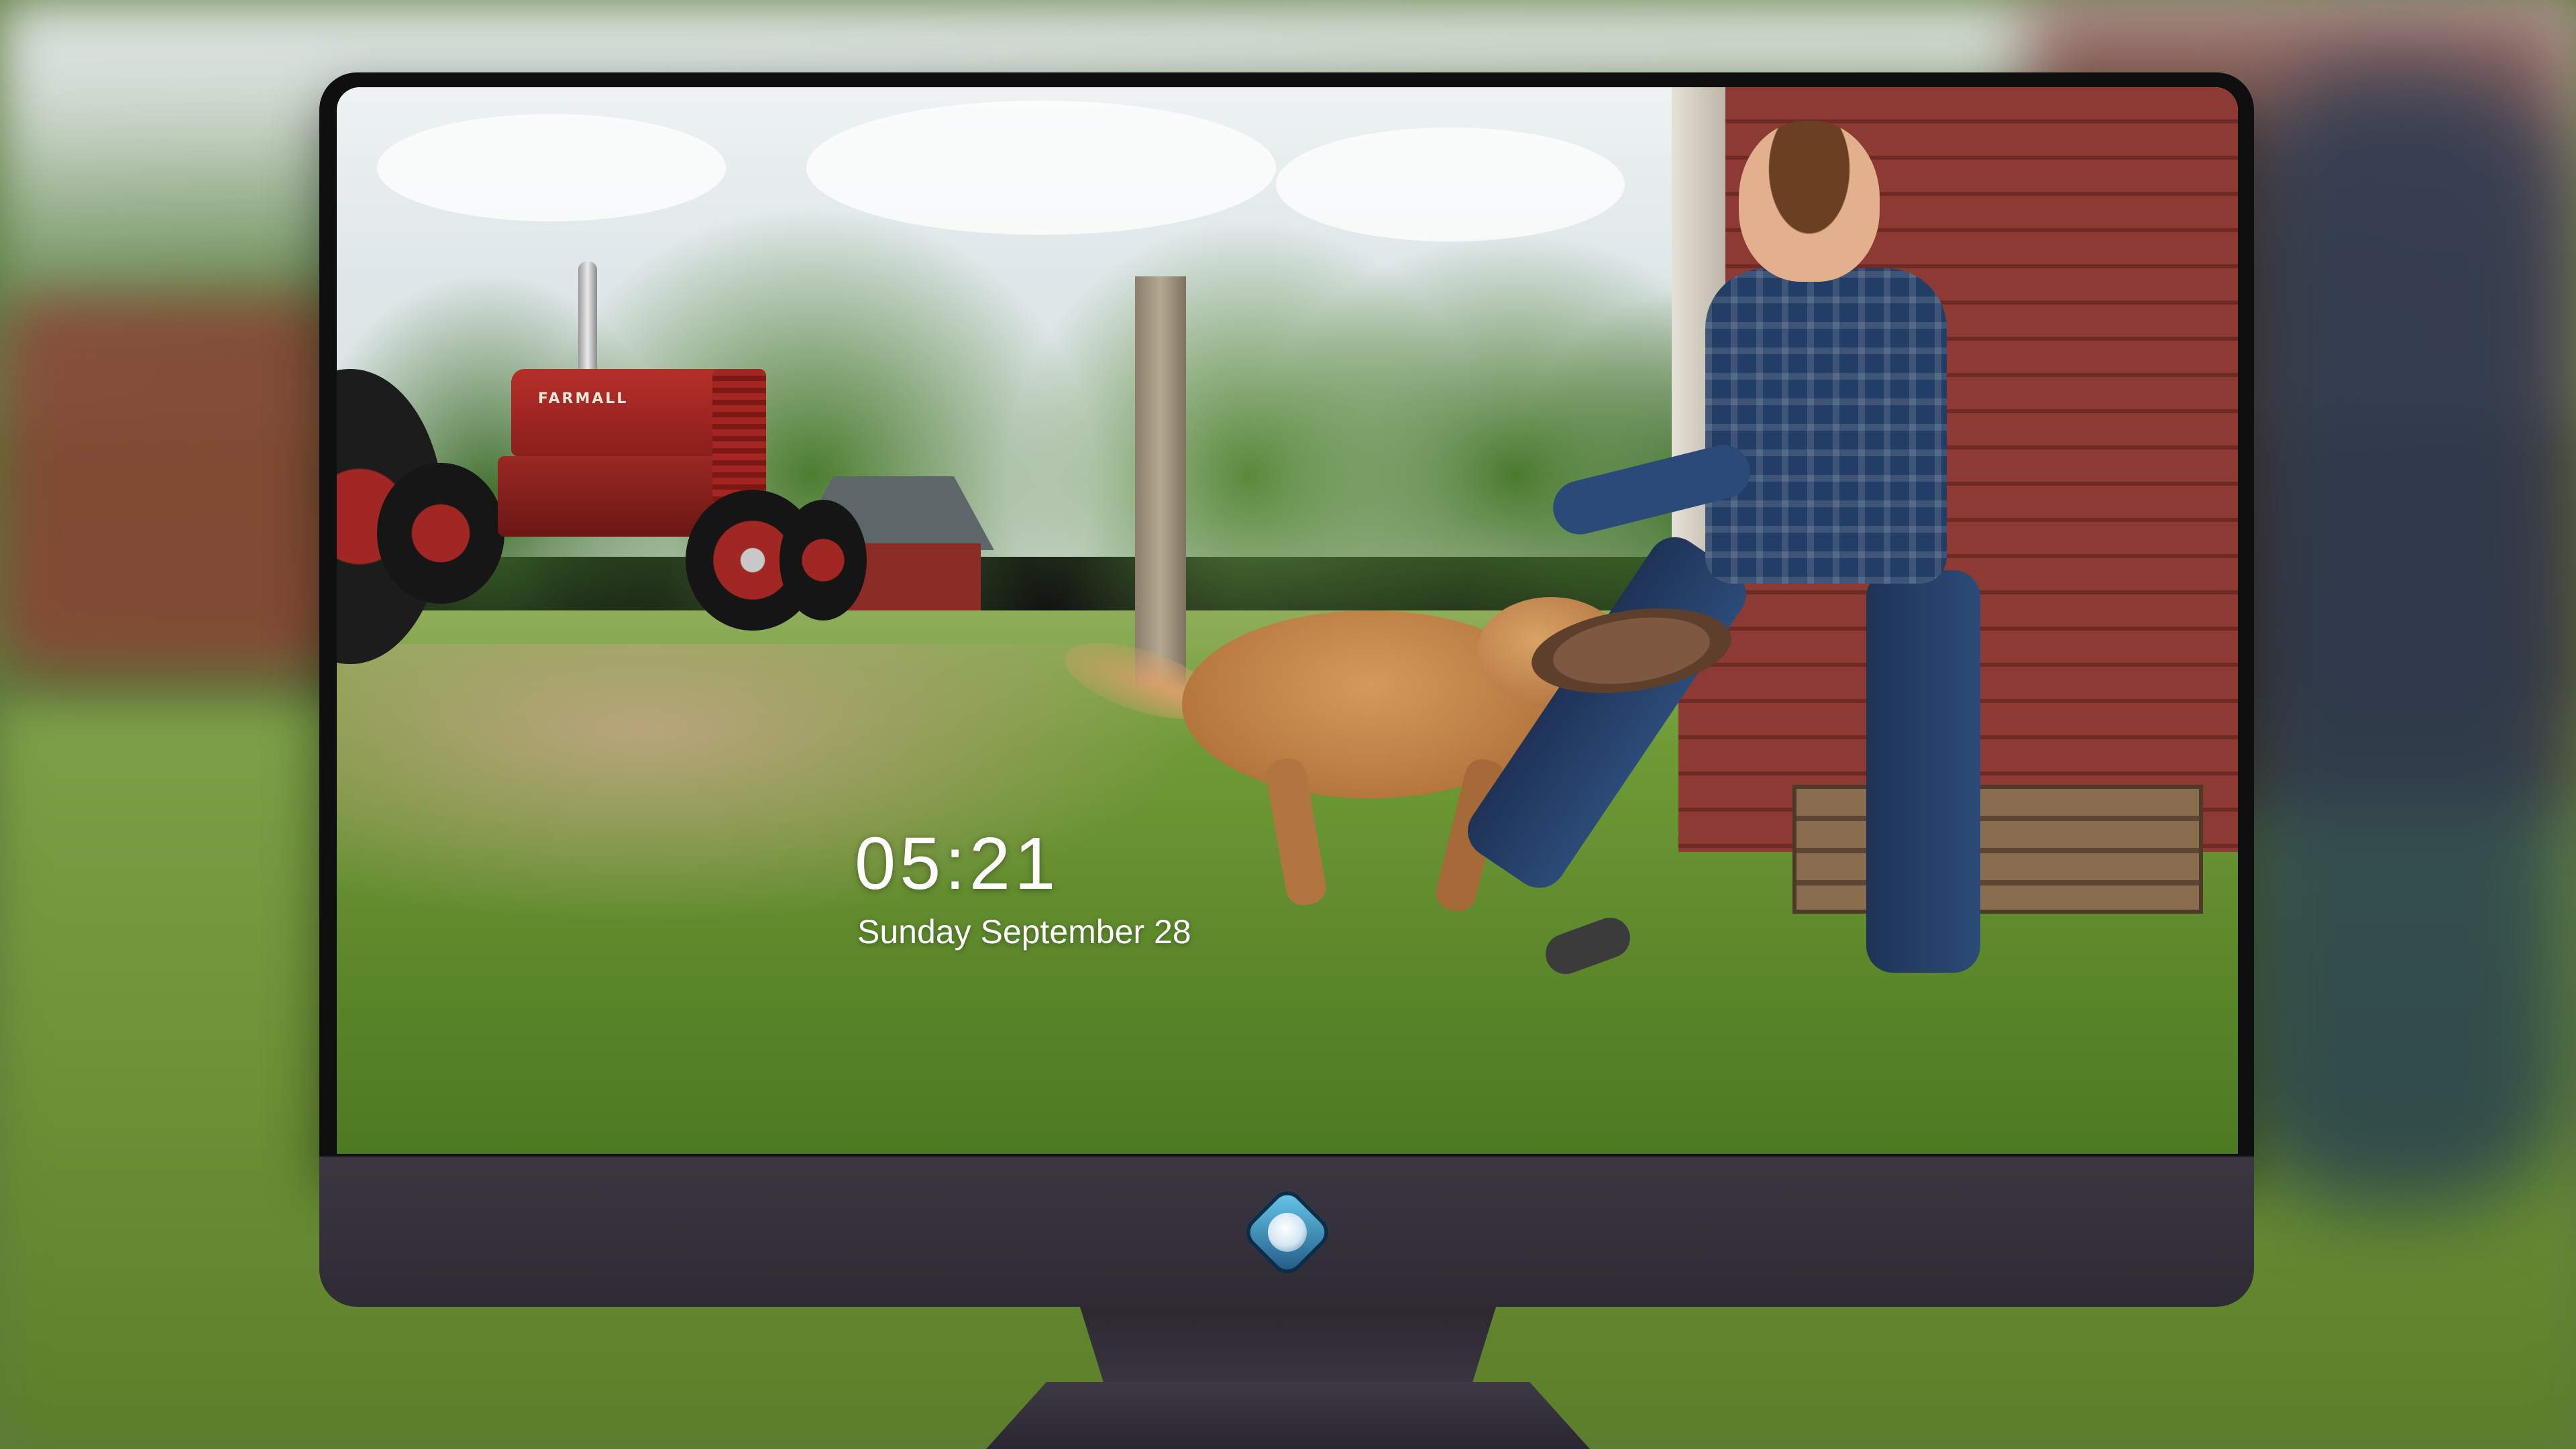 The height and width of the screenshot is (1449, 2576). I want to click on tractor-exhaust, so click(587, 319).